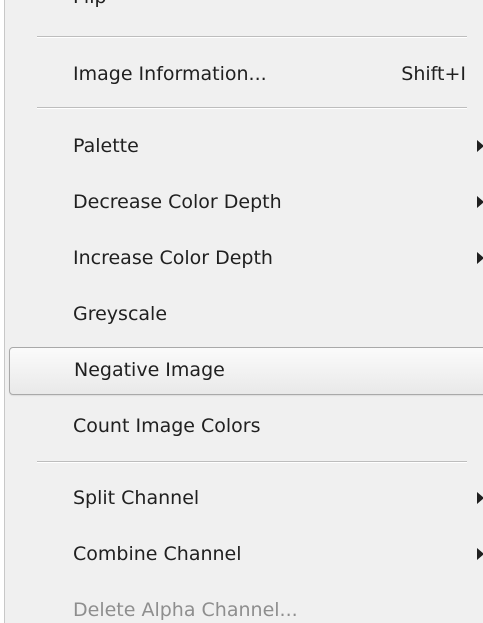  What do you see at coordinates (149, 370) in the screenshot?
I see `menu-item-label: Negative Image` at bounding box center [149, 370].